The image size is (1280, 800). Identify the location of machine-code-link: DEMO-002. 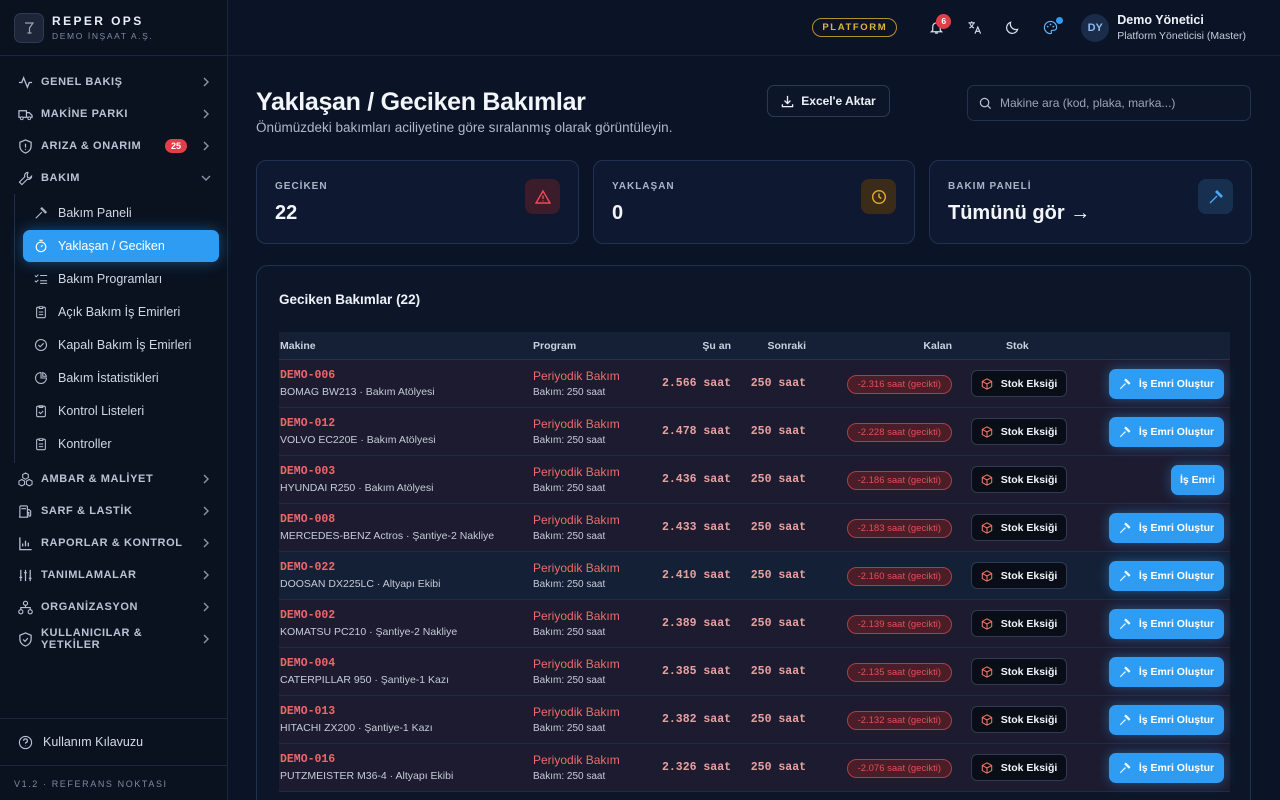
(406, 615).